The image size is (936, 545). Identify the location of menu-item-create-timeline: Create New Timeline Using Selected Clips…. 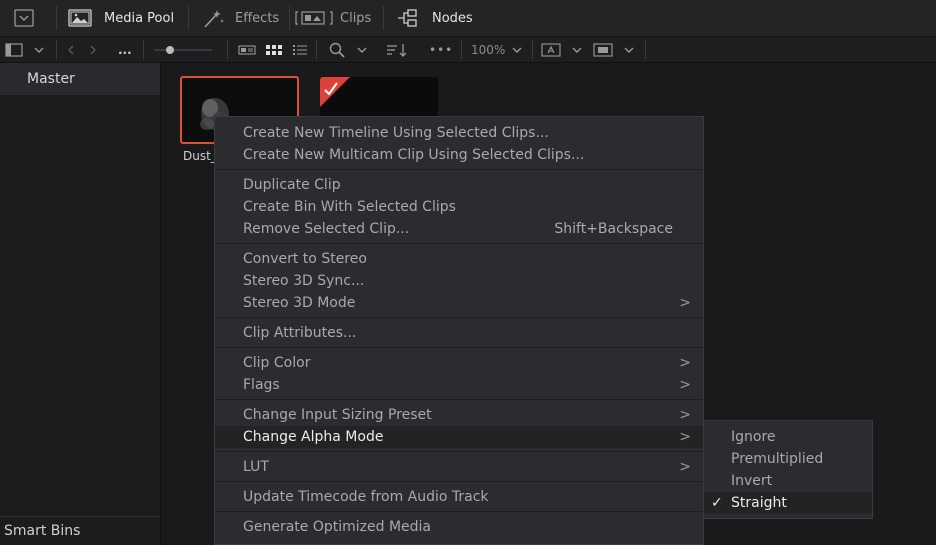
(459, 133).